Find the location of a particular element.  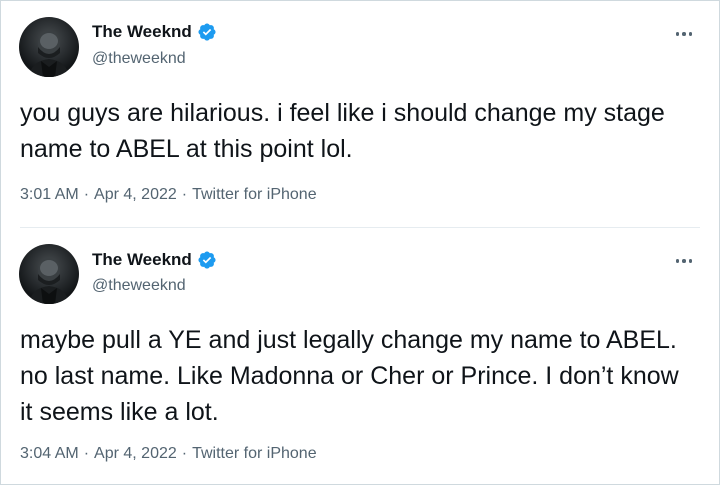

tweet-time: 3:04 AM is located at coordinates (49, 453).